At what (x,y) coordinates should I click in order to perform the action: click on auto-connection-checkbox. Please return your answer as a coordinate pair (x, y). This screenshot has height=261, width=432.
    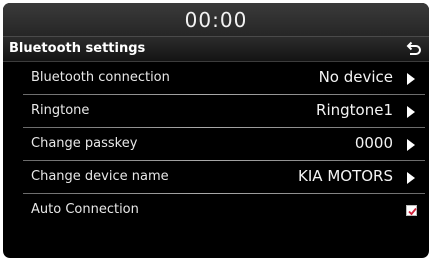
    Looking at the image, I should click on (411, 210).